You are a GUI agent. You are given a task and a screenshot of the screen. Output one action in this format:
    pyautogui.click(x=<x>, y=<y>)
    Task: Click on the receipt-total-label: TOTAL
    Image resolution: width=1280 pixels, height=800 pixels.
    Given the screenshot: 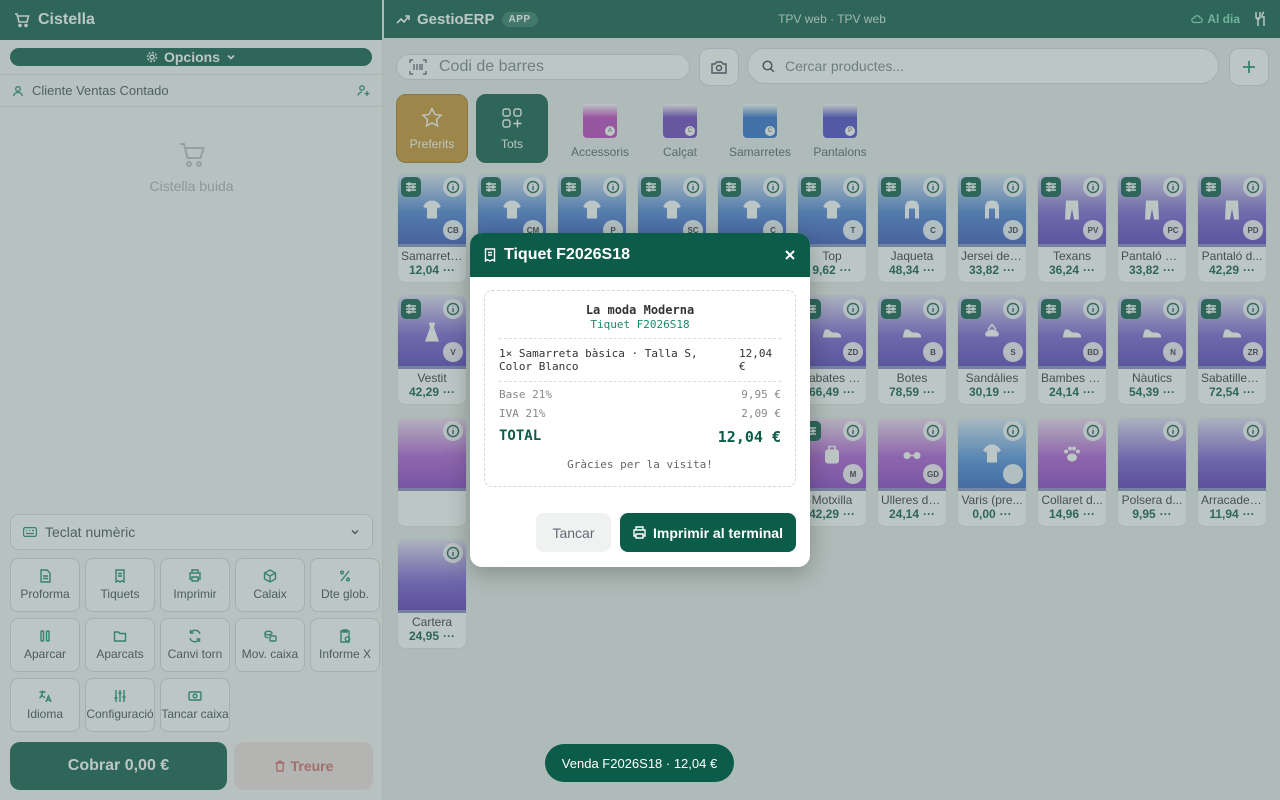 What is the action you would take?
    pyautogui.click(x=520, y=436)
    